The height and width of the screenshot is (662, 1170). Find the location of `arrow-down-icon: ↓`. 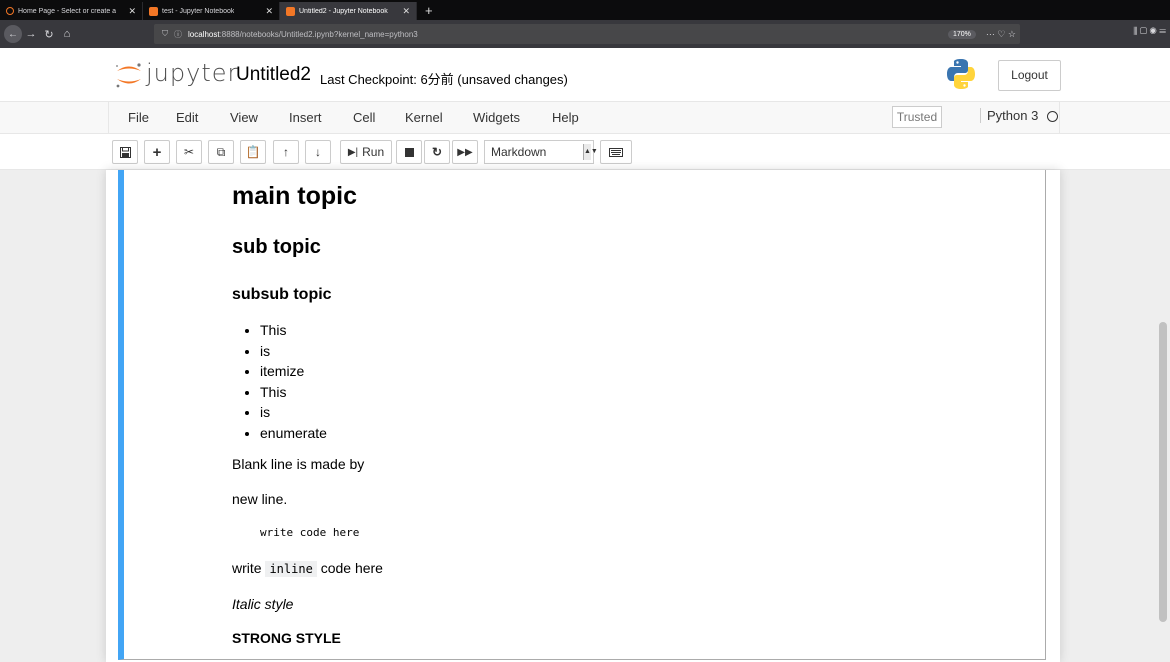

arrow-down-icon: ↓ is located at coordinates (318, 152).